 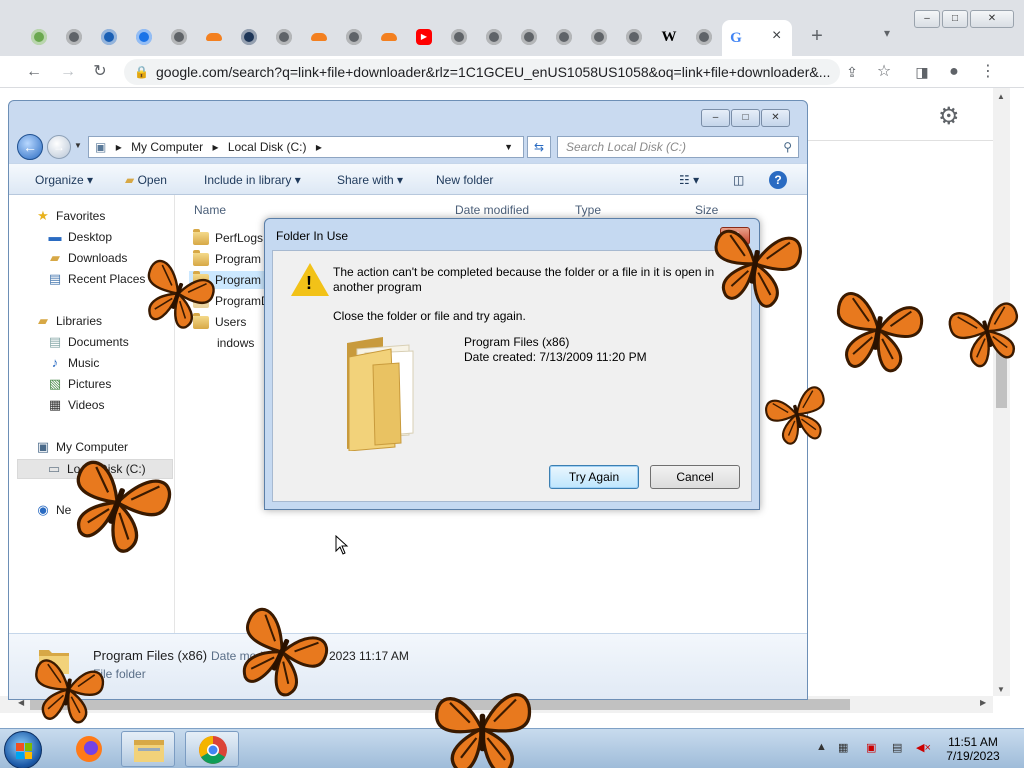 I want to click on back-icon: ←, so click(x=34, y=72).